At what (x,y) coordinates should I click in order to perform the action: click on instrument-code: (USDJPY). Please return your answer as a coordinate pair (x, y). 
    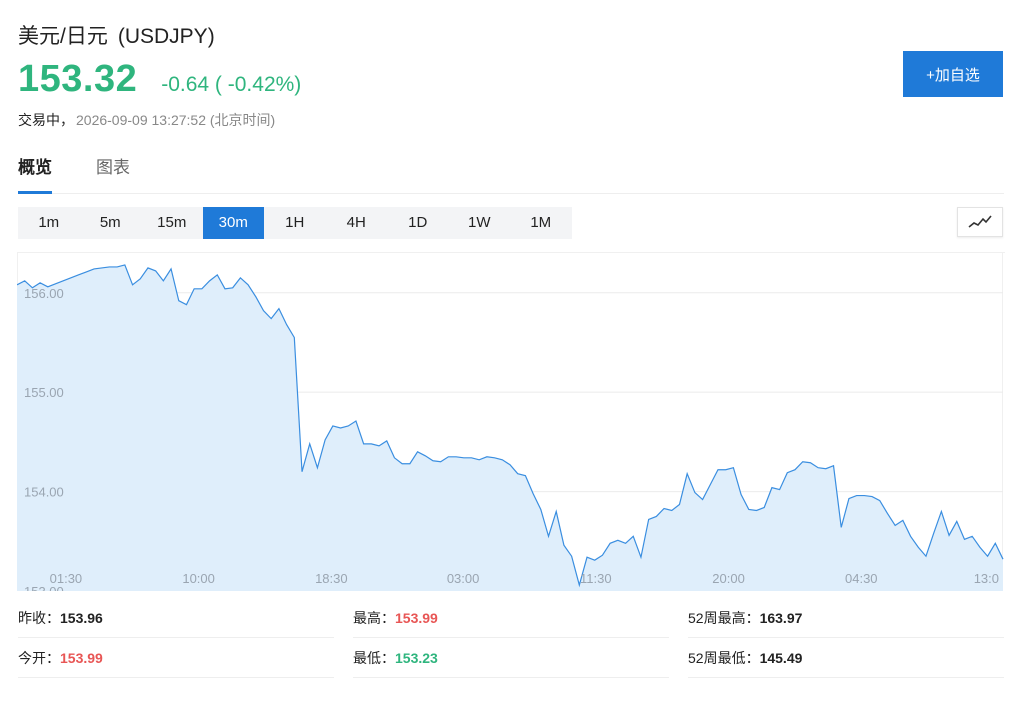
    Looking at the image, I should click on (166, 36).